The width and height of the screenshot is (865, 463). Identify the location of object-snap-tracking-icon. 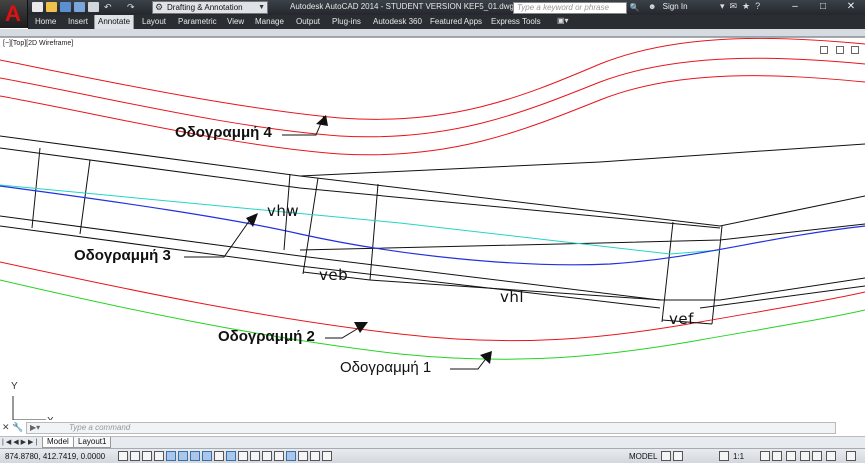
(207, 456).